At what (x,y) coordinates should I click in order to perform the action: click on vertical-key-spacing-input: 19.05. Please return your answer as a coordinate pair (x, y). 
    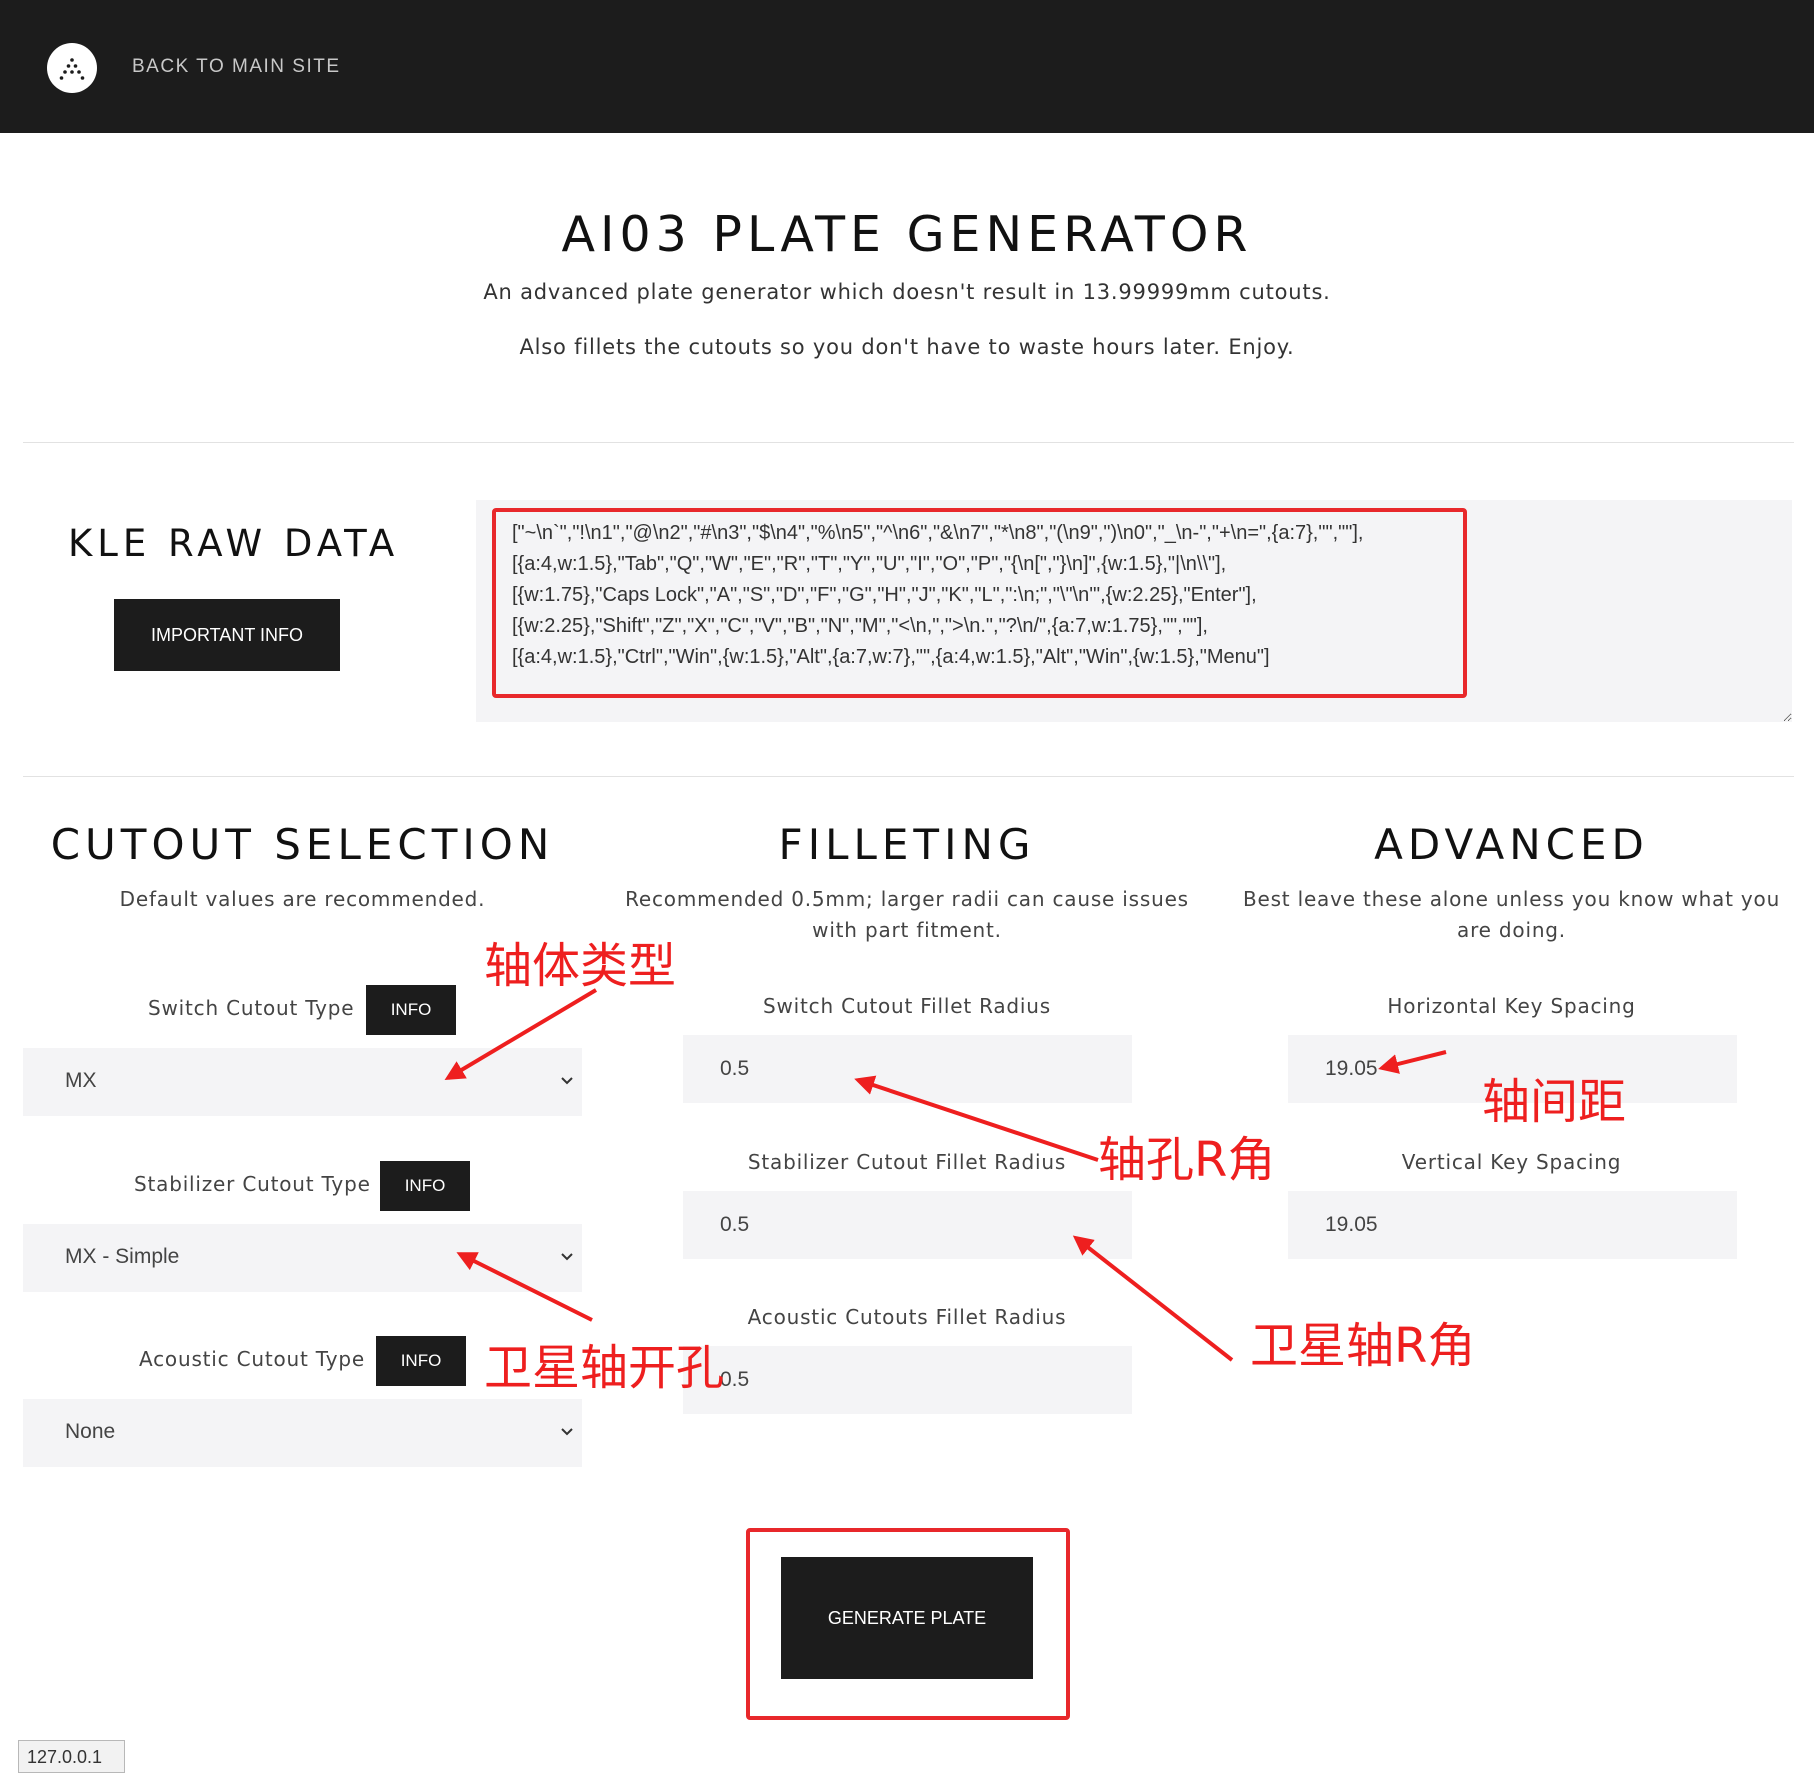
    Looking at the image, I should click on (1512, 1225).